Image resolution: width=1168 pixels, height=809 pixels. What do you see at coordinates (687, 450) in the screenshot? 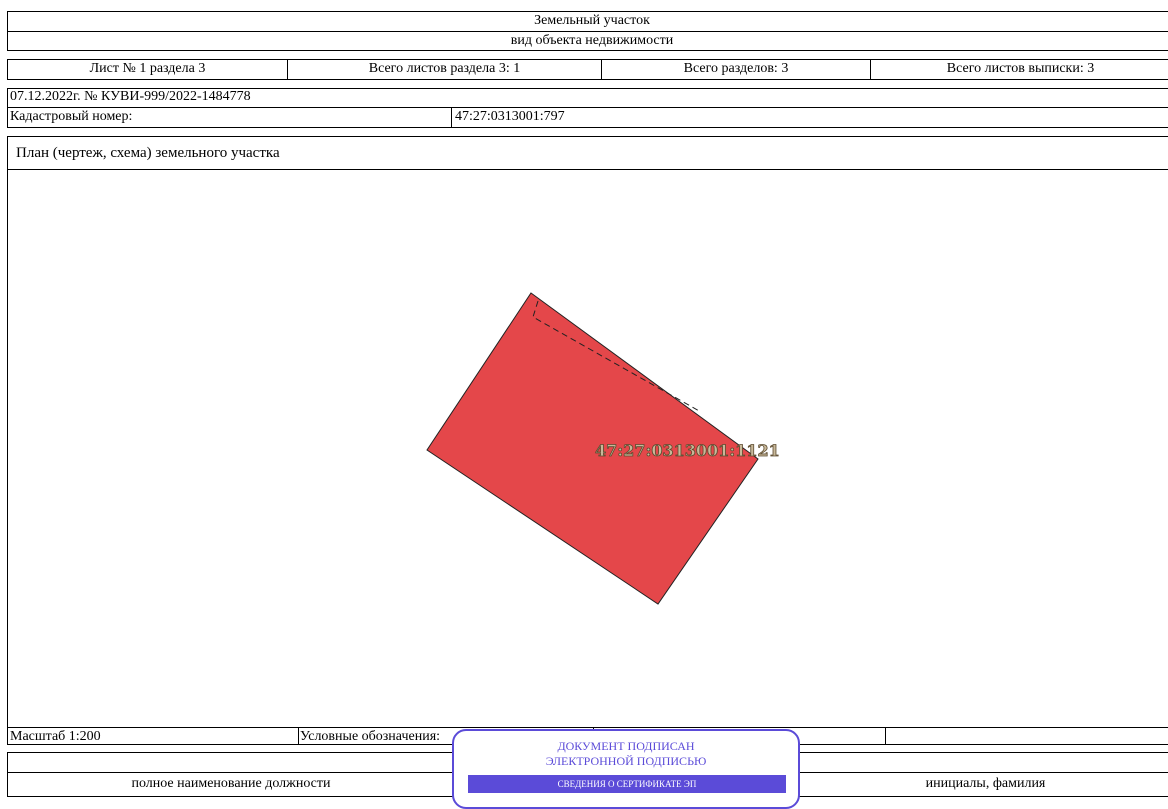
I see `parcel-label: 47:27:0313001:1121` at bounding box center [687, 450].